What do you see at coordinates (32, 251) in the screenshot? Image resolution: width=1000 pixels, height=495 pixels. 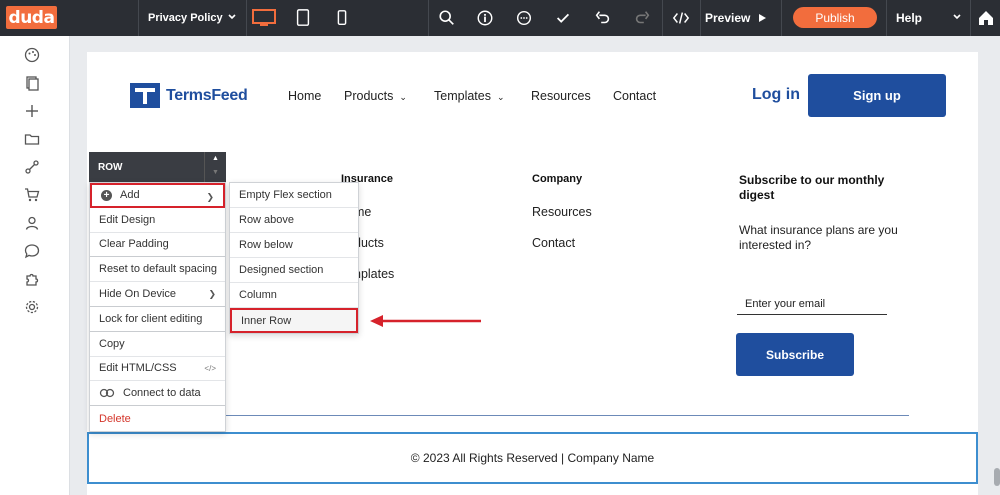 I see `chat-icon` at bounding box center [32, 251].